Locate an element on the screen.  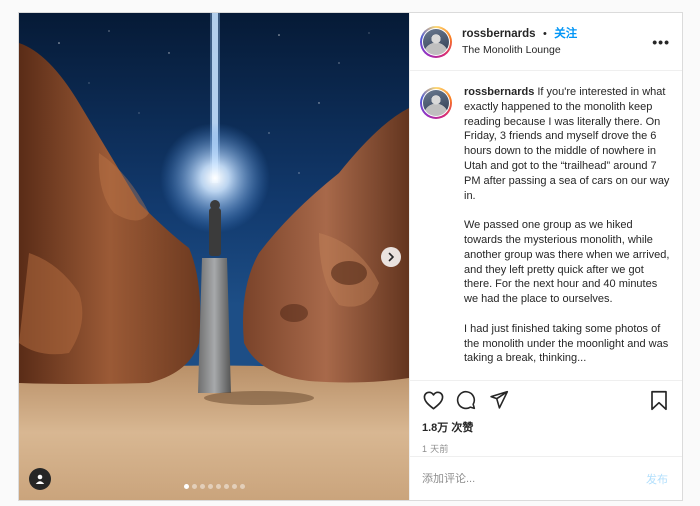
caption-avatar is located at coordinates (436, 103).